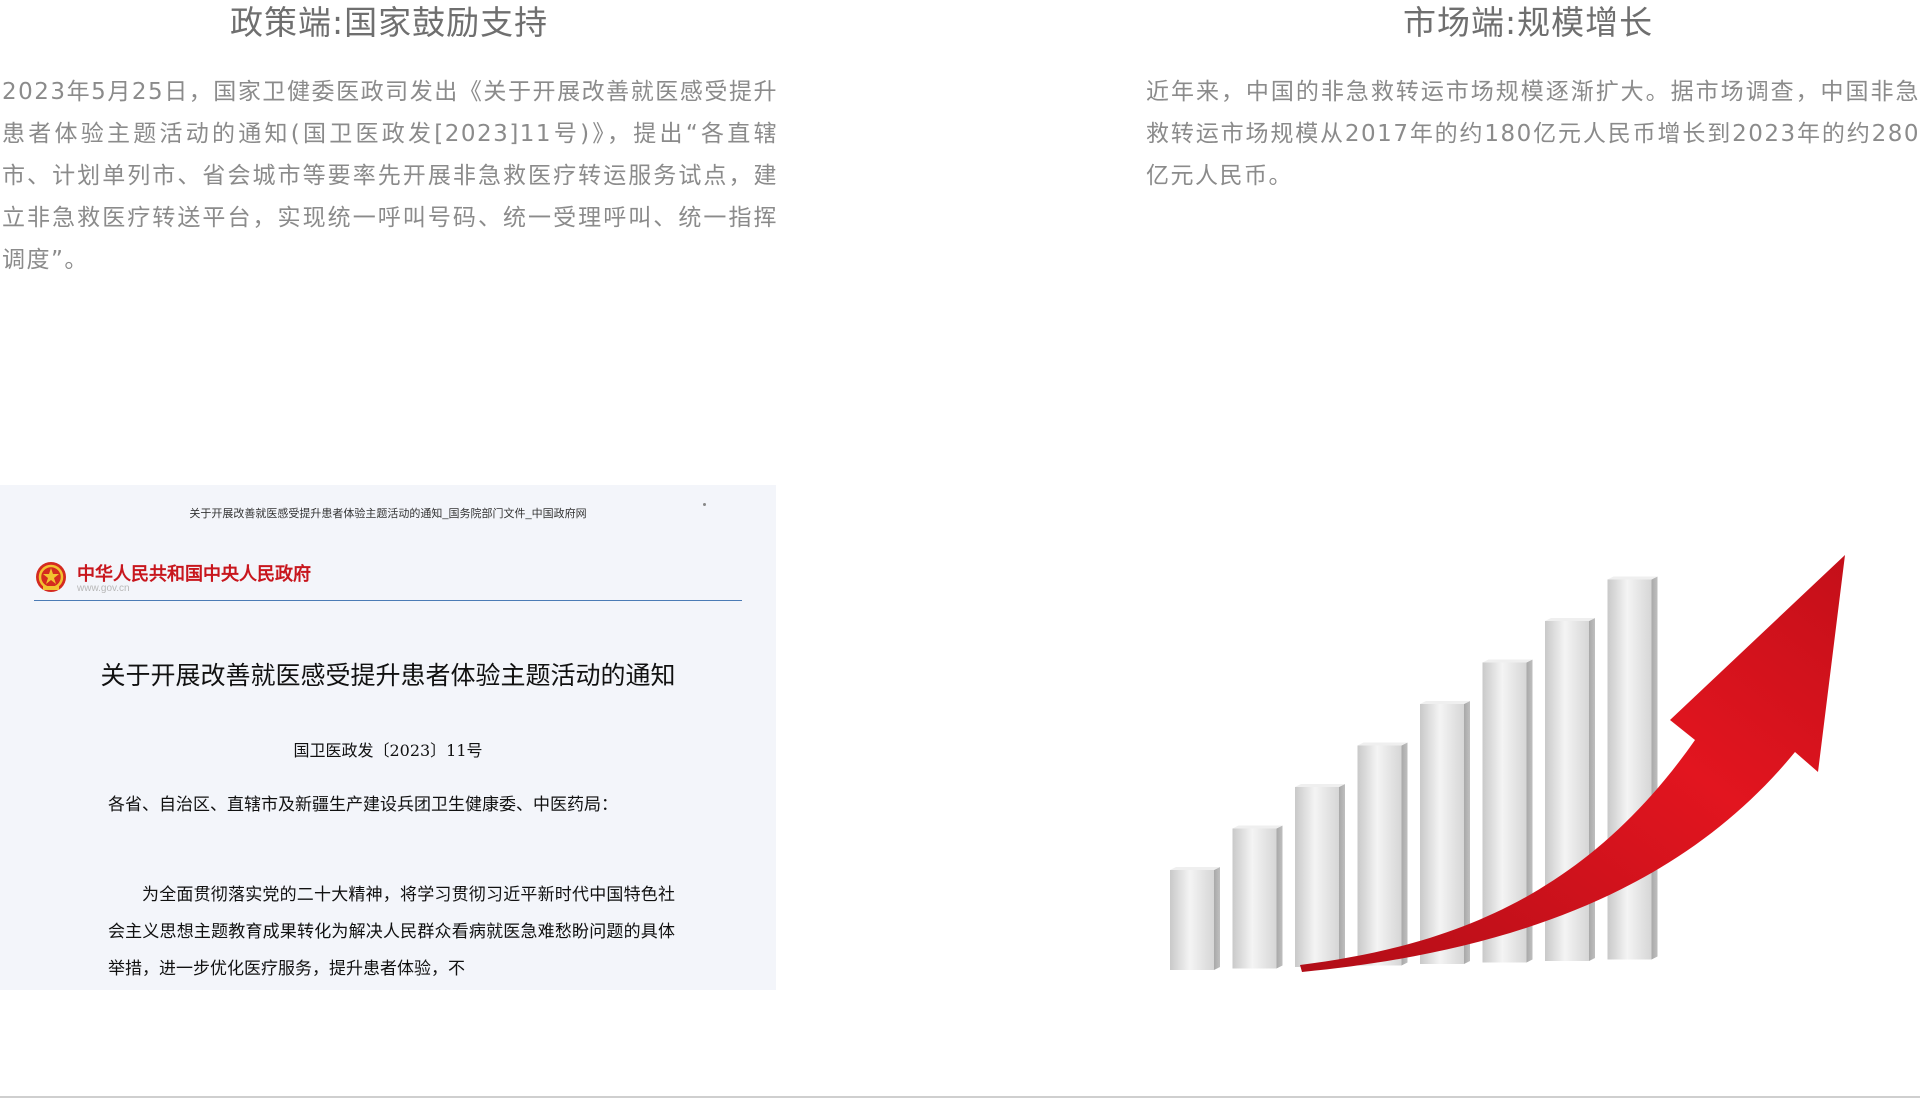 The image size is (1920, 1099). I want to click on notice-heading: 关于开展改善就医感受提升患者体验主题活动的通知, so click(388, 675).